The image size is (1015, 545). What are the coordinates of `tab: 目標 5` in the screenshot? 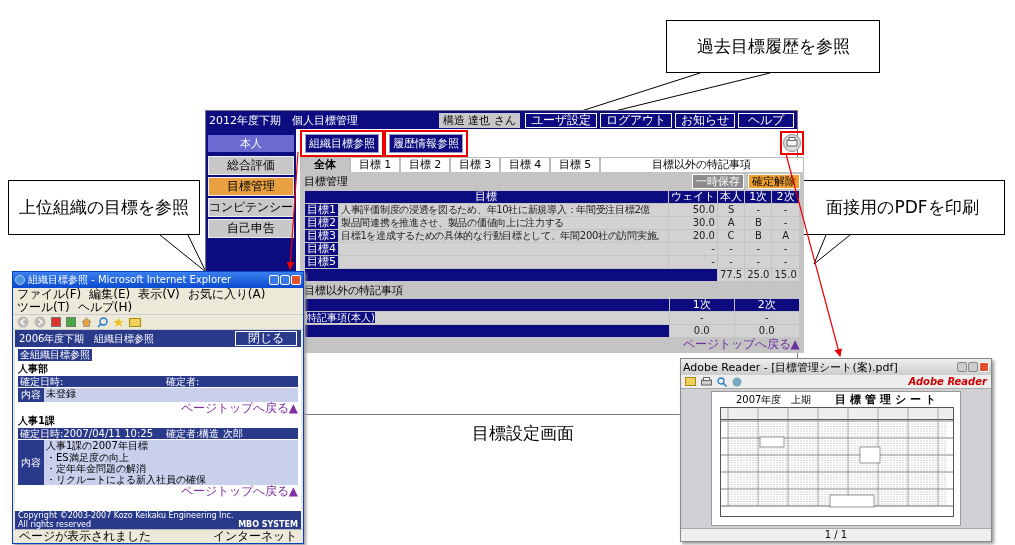 It's located at (575, 164).